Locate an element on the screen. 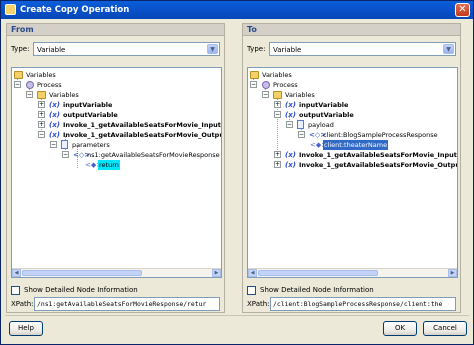 The height and width of the screenshot is (345, 474). to-tree-scrollbar: ◀ ▶ is located at coordinates (352, 272).